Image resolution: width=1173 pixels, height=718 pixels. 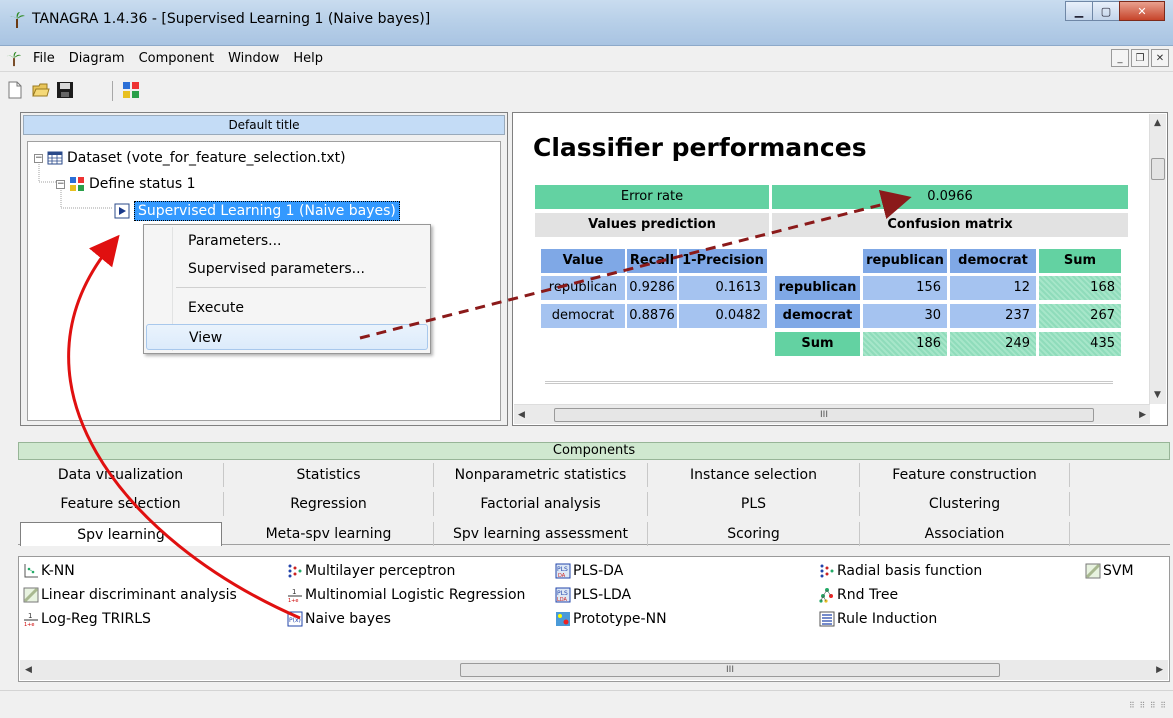 What do you see at coordinates (301, 287) in the screenshot?
I see `menu-separator` at bounding box center [301, 287].